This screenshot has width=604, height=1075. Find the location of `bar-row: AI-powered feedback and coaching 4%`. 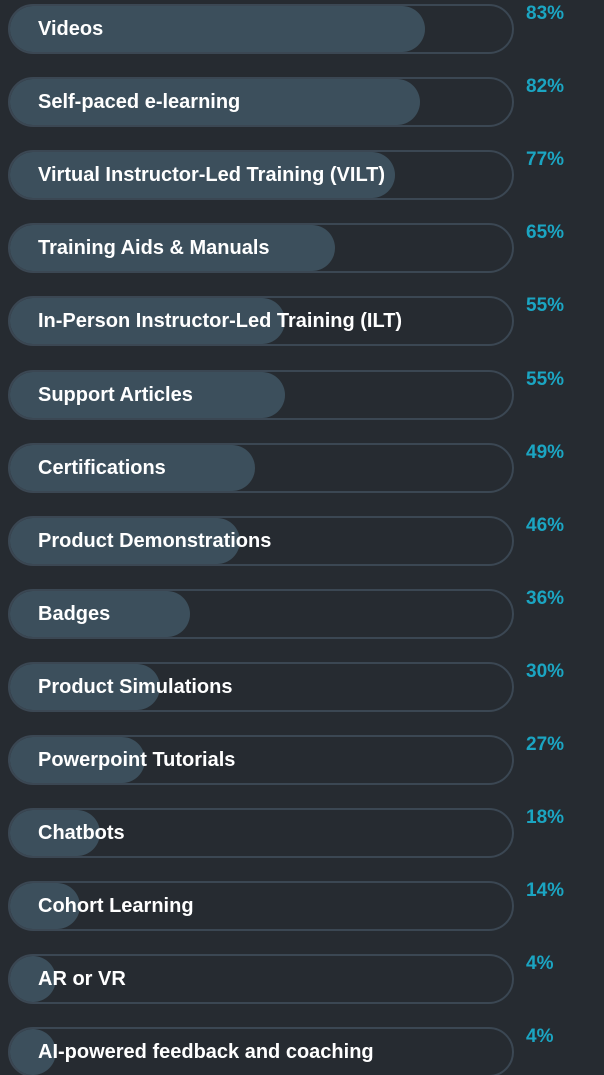

bar-row: AI-powered feedback and coaching 4% is located at coordinates (306, 1050).